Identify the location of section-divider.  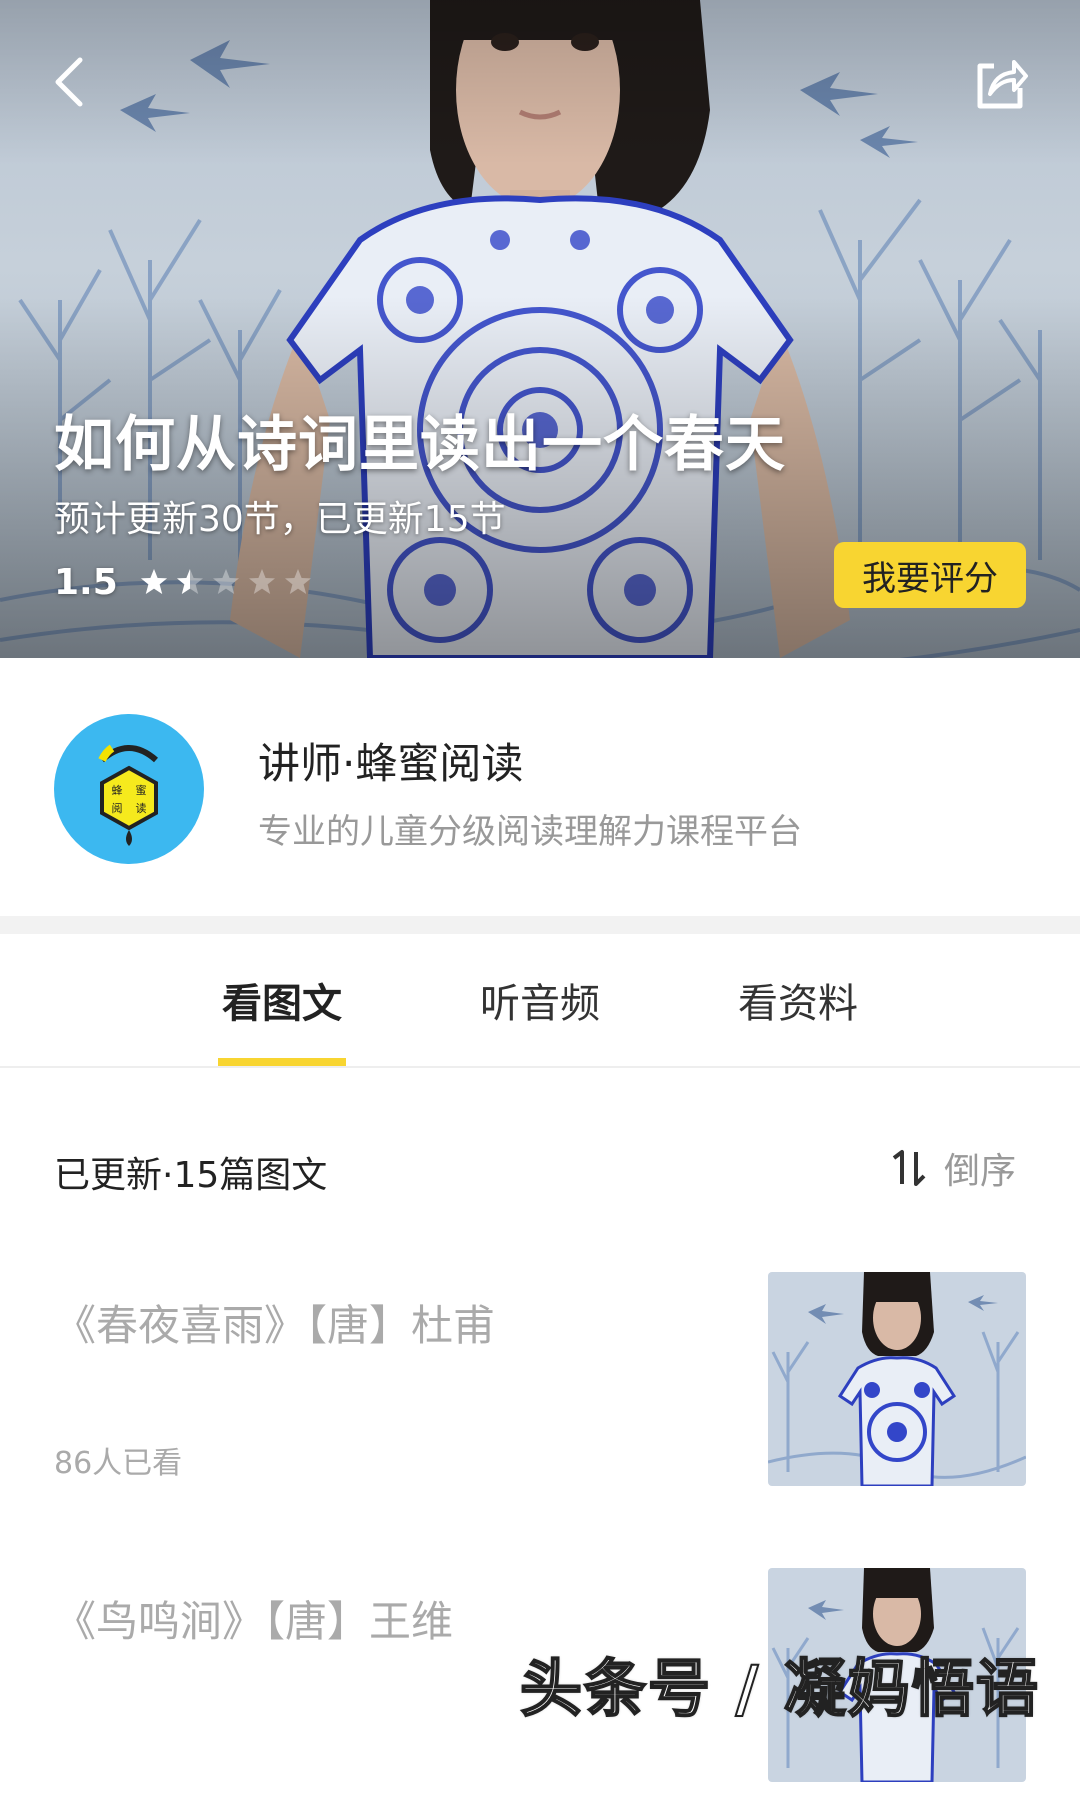
(540, 925).